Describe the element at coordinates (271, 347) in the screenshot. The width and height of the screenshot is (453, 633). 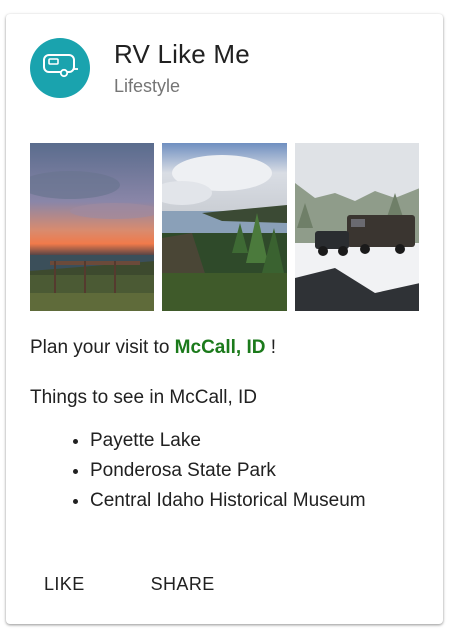
I see `visit-suffix: !` at that location.